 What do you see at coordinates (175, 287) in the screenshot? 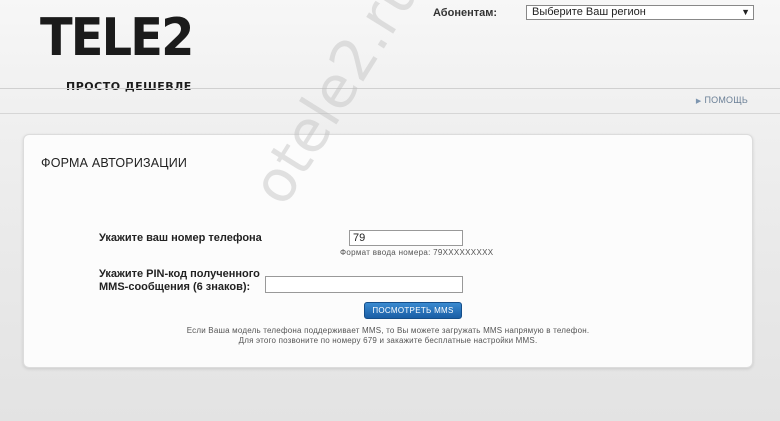
I see `pin-label-line2: MMS-сообщения (6 знаков):` at bounding box center [175, 287].